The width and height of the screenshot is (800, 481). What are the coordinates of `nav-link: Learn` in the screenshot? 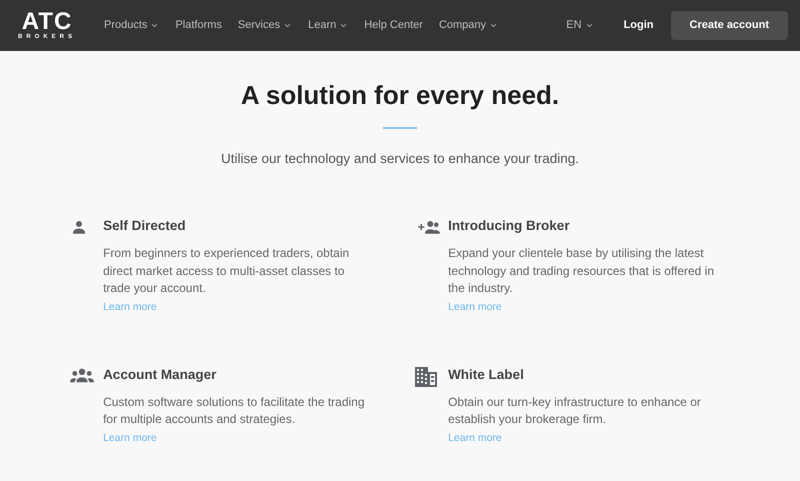 It's located at (328, 25).